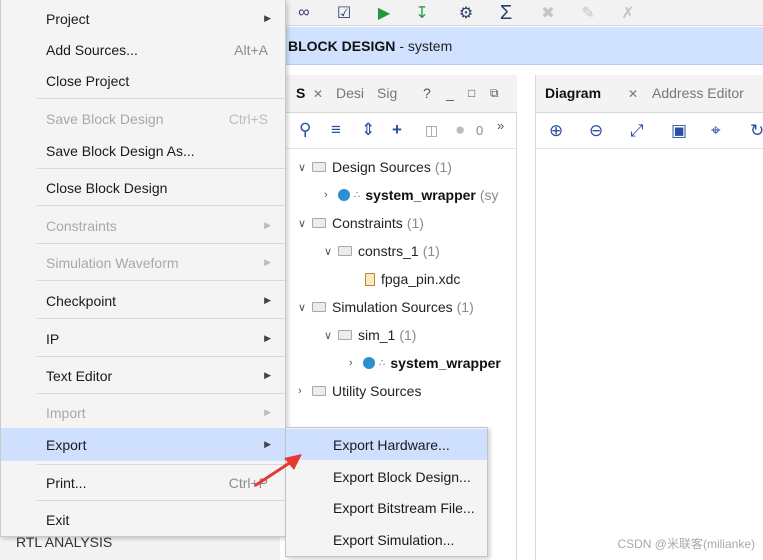 This screenshot has width=763, height=560. What do you see at coordinates (382, 251) in the screenshot?
I see `tree-constrs-1: ∨ constrs_1 (1)` at bounding box center [382, 251].